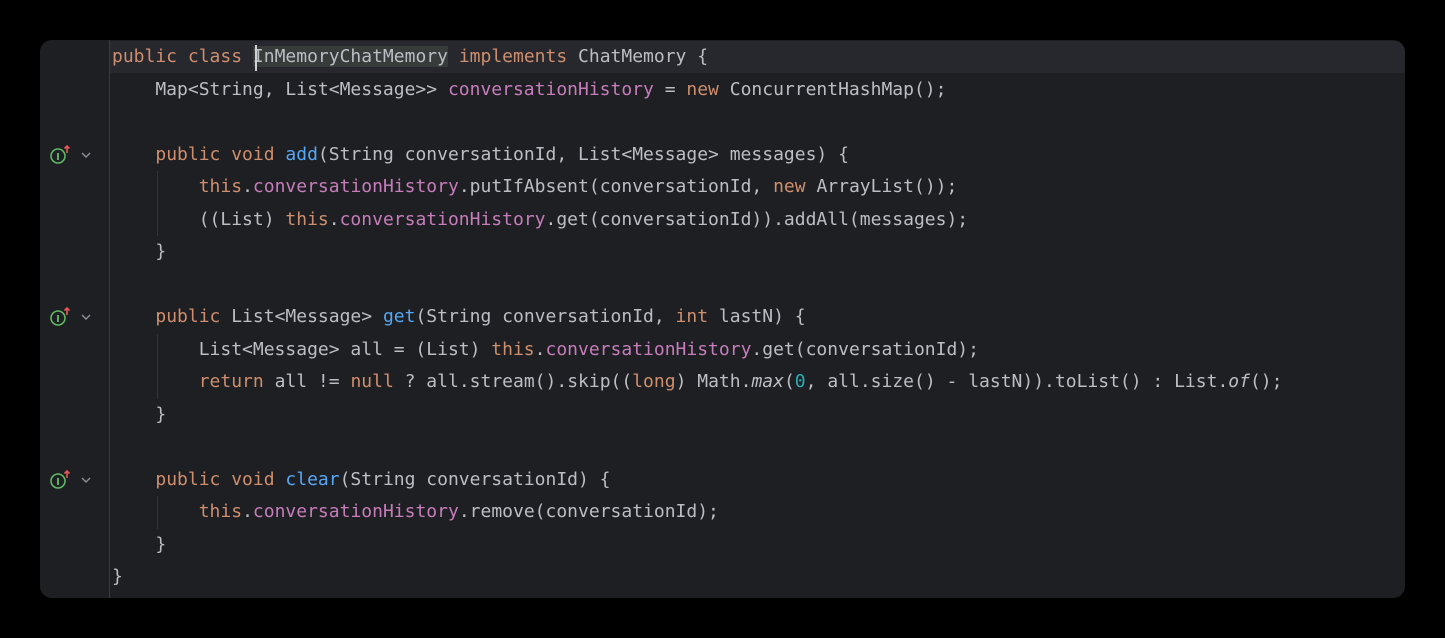  I want to click on code-token: max, so click(767, 381).